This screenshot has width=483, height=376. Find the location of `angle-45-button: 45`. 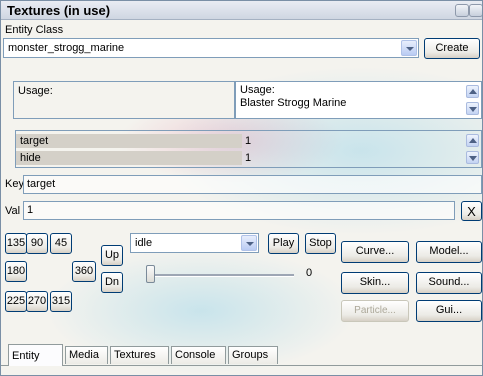

angle-45-button: 45 is located at coordinates (61, 243).